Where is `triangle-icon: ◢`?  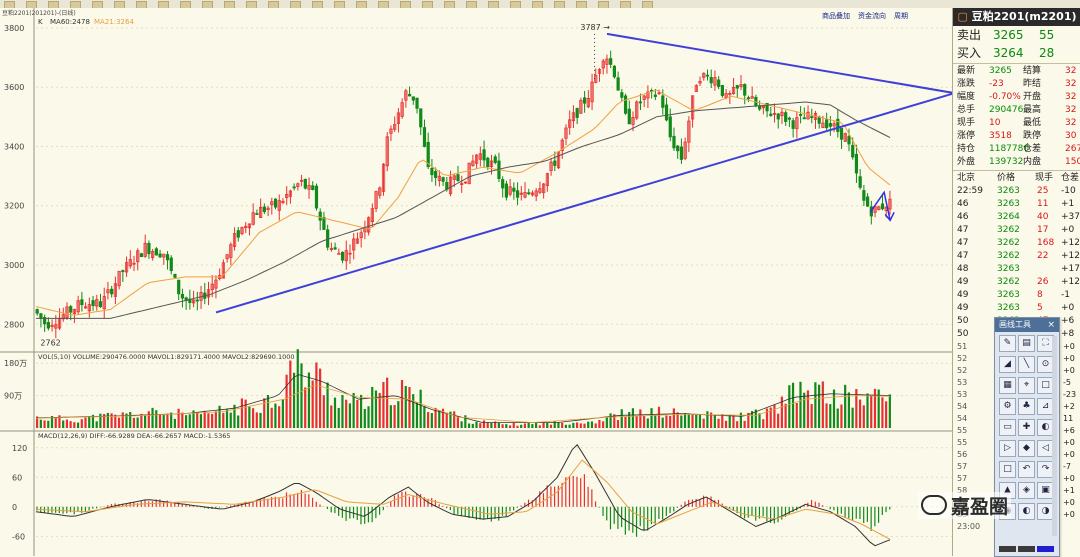
triangle-icon: ◢ is located at coordinates (1007, 364).